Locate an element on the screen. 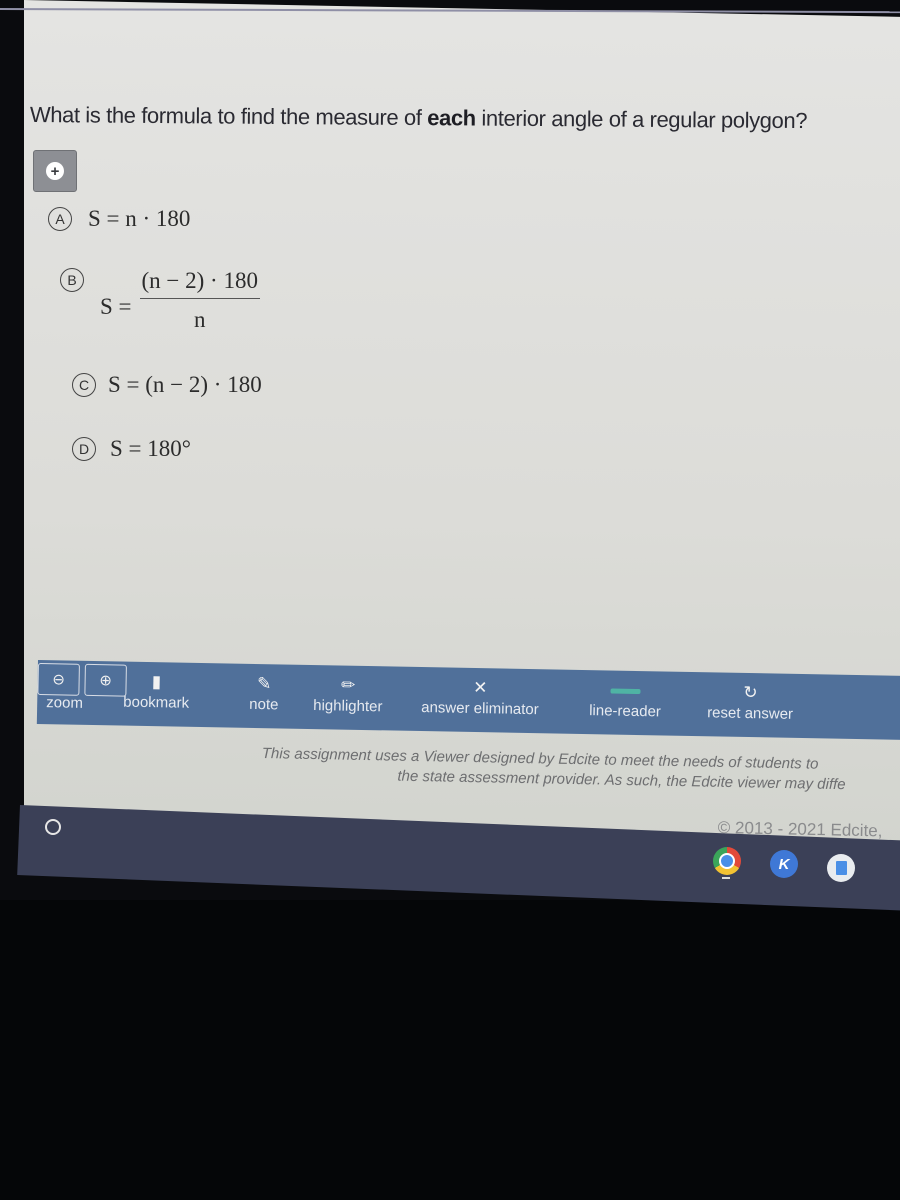 This screenshot has width=900, height=1200. chrome-app is located at coordinates (727, 861).